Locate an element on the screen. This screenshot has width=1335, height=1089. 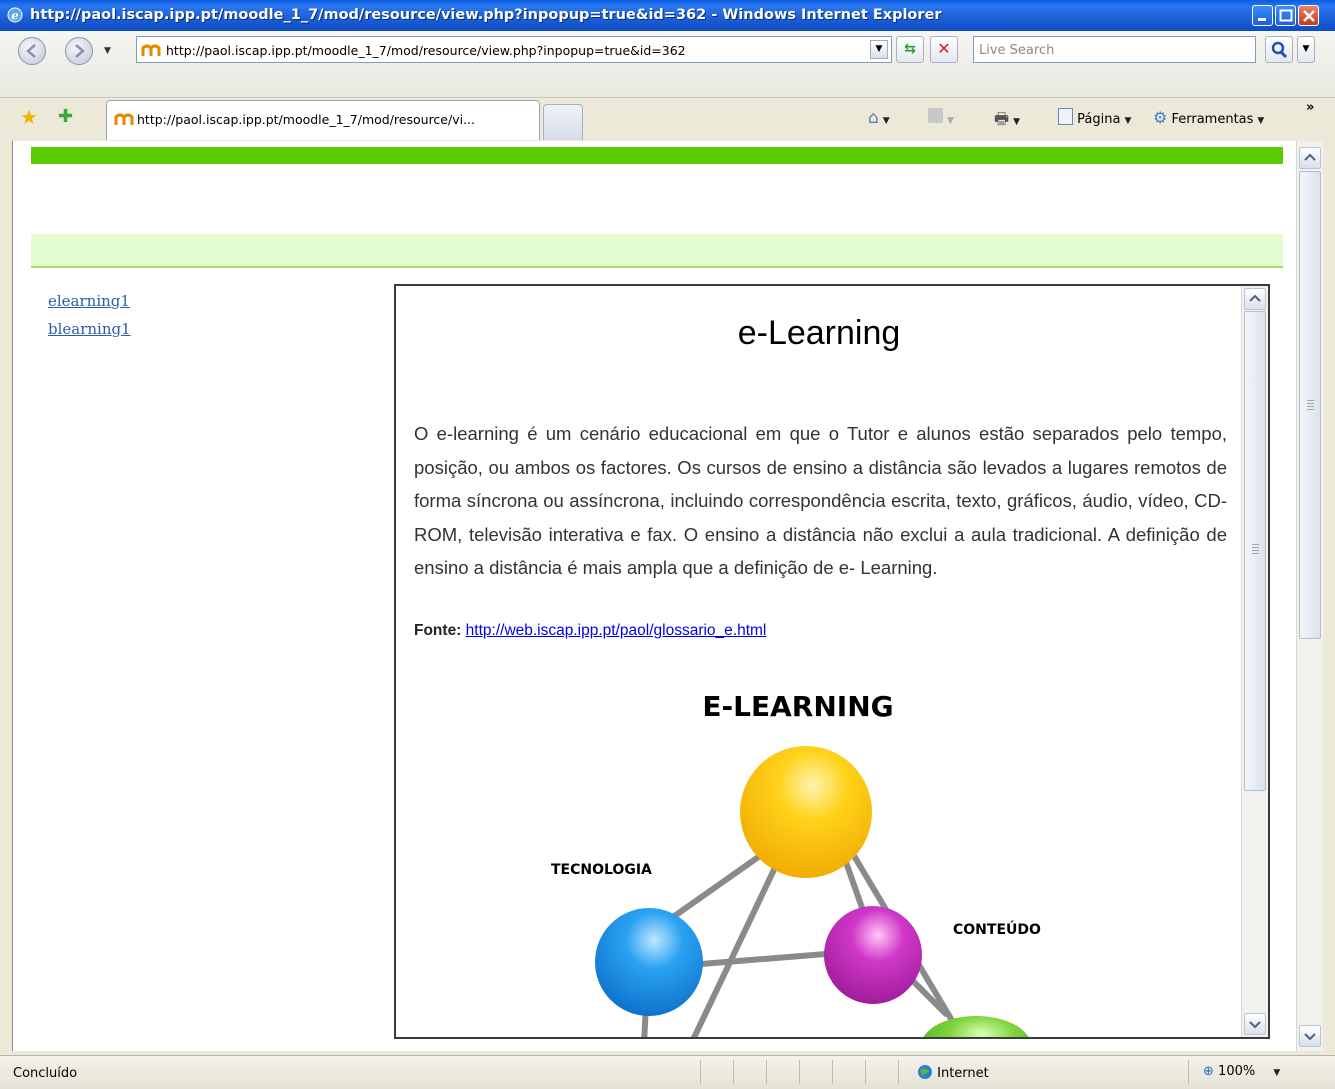
feeds-button: ▼ is located at coordinates (941, 117).